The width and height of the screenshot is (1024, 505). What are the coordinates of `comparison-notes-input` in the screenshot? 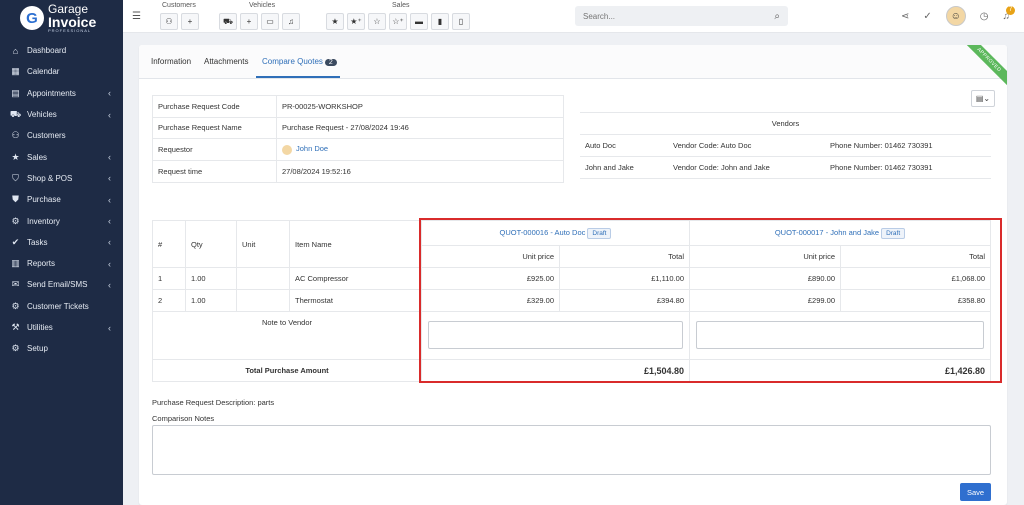 It's located at (571, 450).